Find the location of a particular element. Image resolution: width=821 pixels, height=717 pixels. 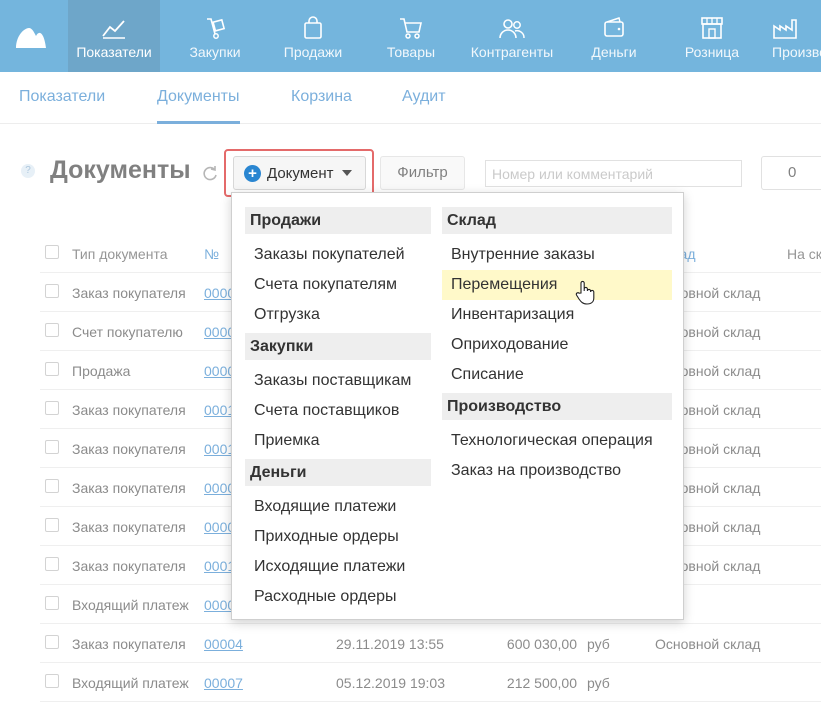

nav-item-money: Деньги is located at coordinates (614, 36).